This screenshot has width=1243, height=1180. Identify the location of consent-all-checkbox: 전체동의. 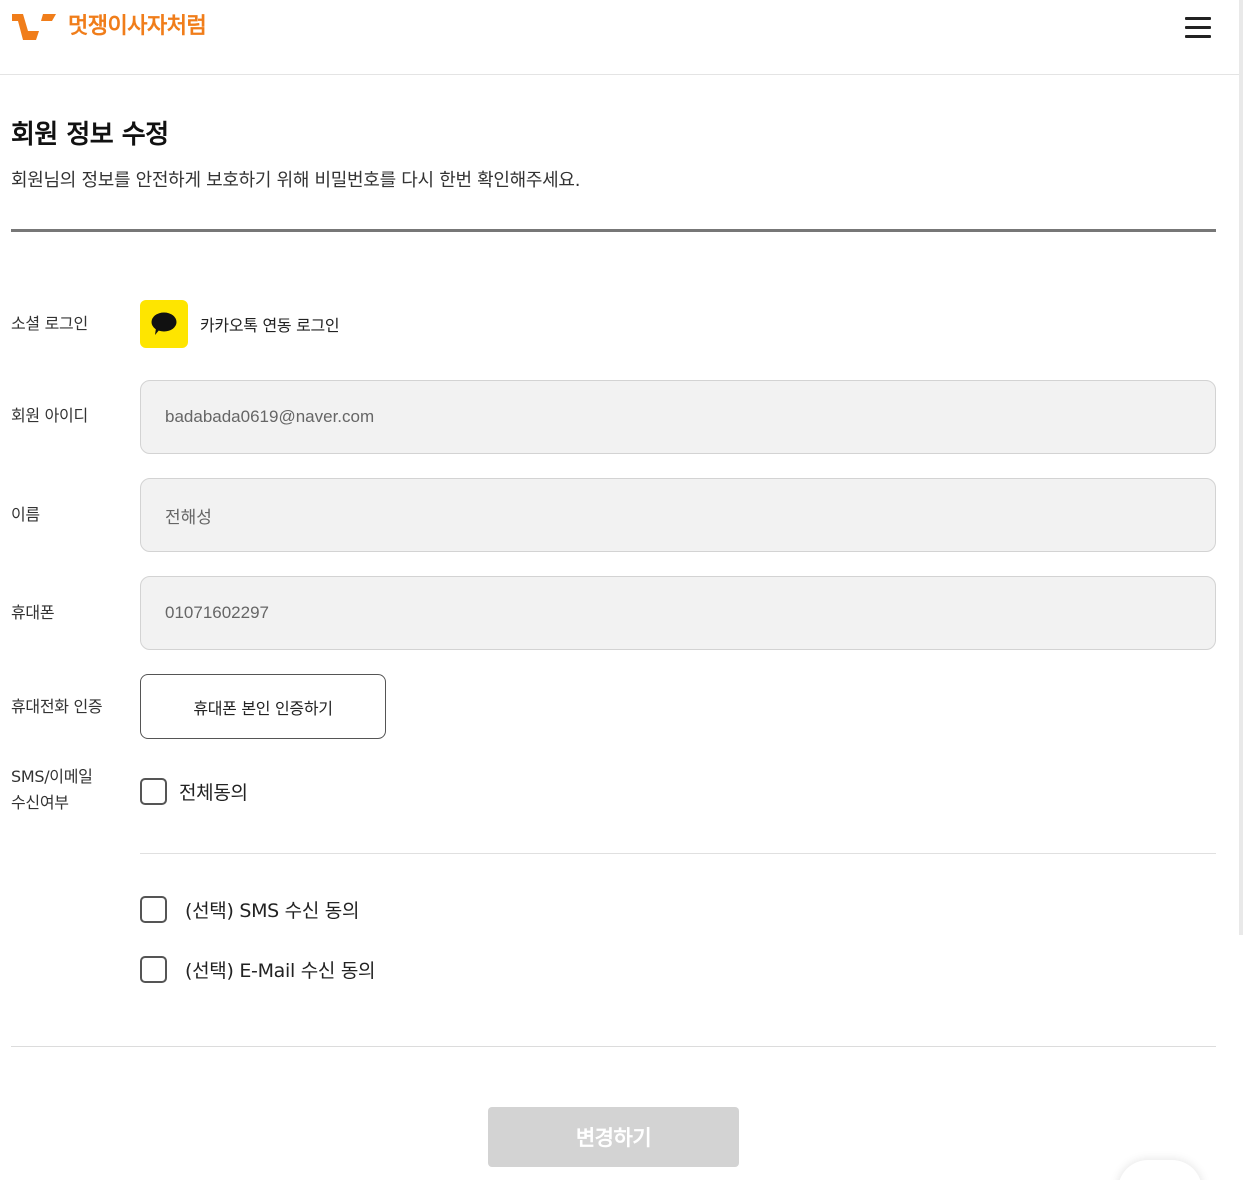
(194, 791).